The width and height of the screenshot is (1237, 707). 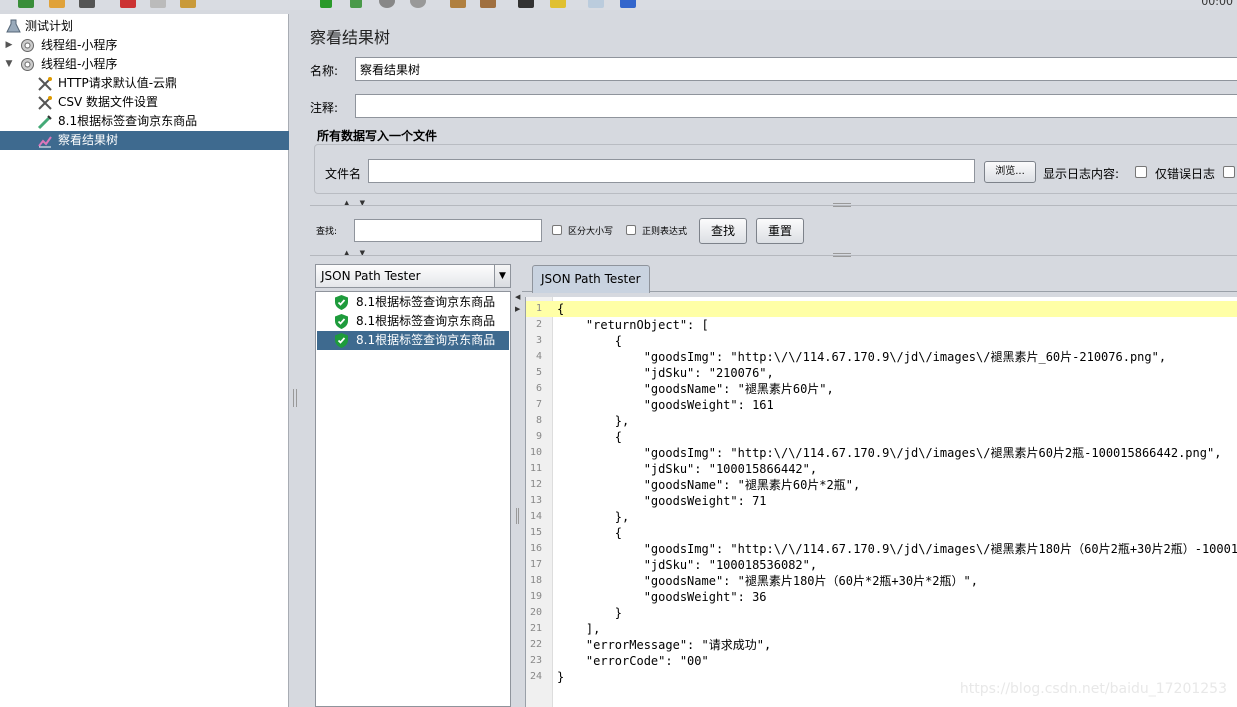 What do you see at coordinates (188, 4) in the screenshot?
I see `paste-icon` at bounding box center [188, 4].